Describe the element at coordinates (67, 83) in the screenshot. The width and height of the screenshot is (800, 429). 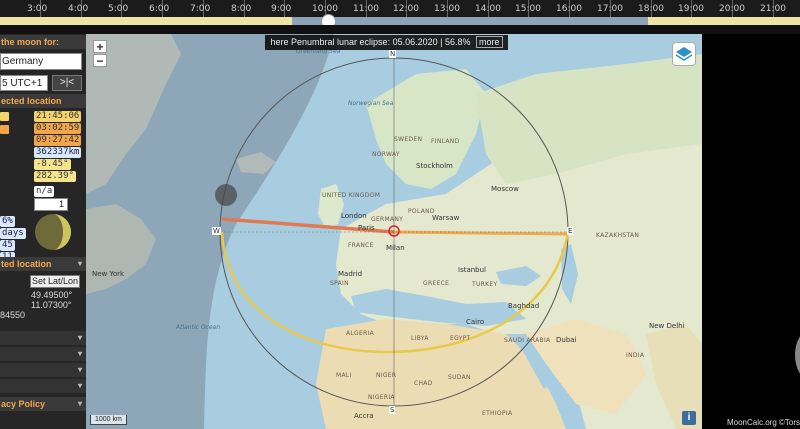
I see `nav-button: >|<` at that location.